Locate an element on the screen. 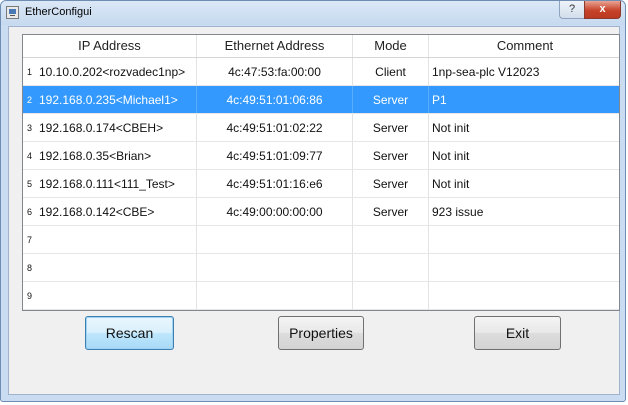 This screenshot has height=405, width=628. row-divider is located at coordinates (321, 309).